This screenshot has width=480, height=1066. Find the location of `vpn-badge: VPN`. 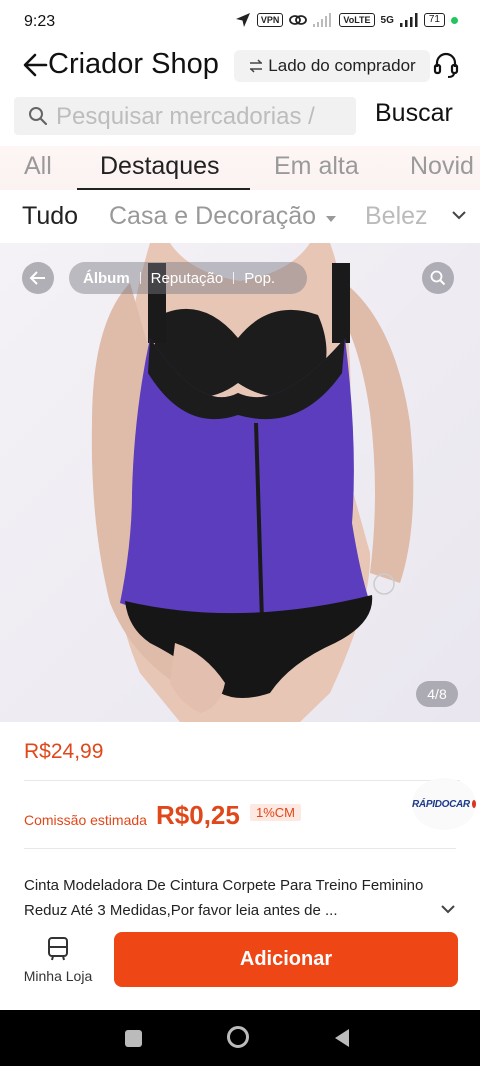

vpn-badge: VPN is located at coordinates (270, 20).